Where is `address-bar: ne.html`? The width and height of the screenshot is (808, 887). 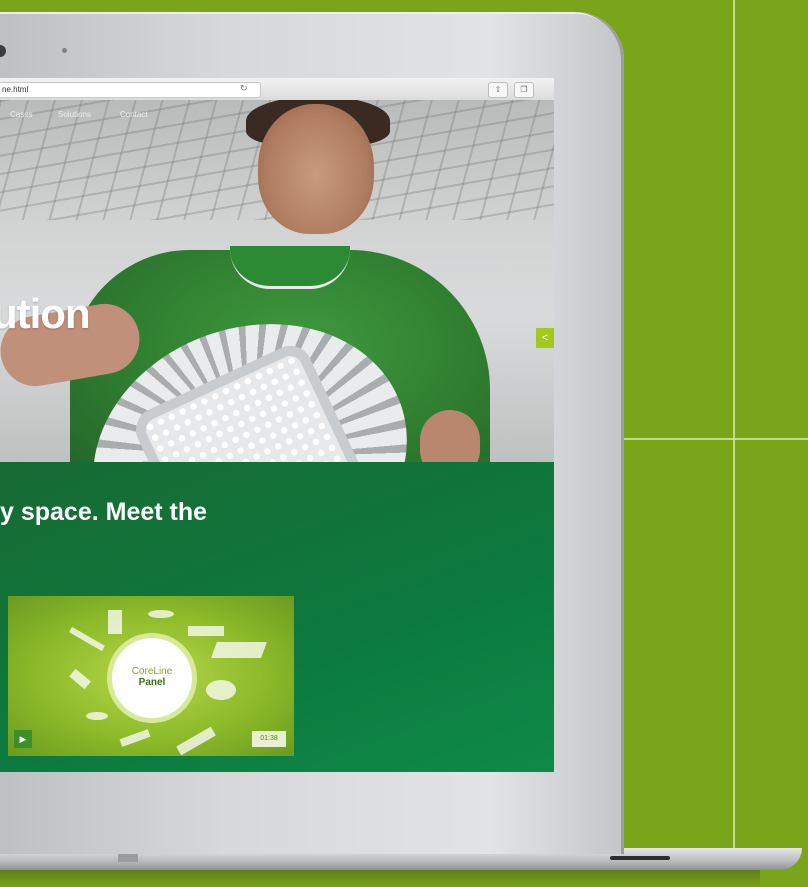 address-bar: ne.html is located at coordinates (130, 90).